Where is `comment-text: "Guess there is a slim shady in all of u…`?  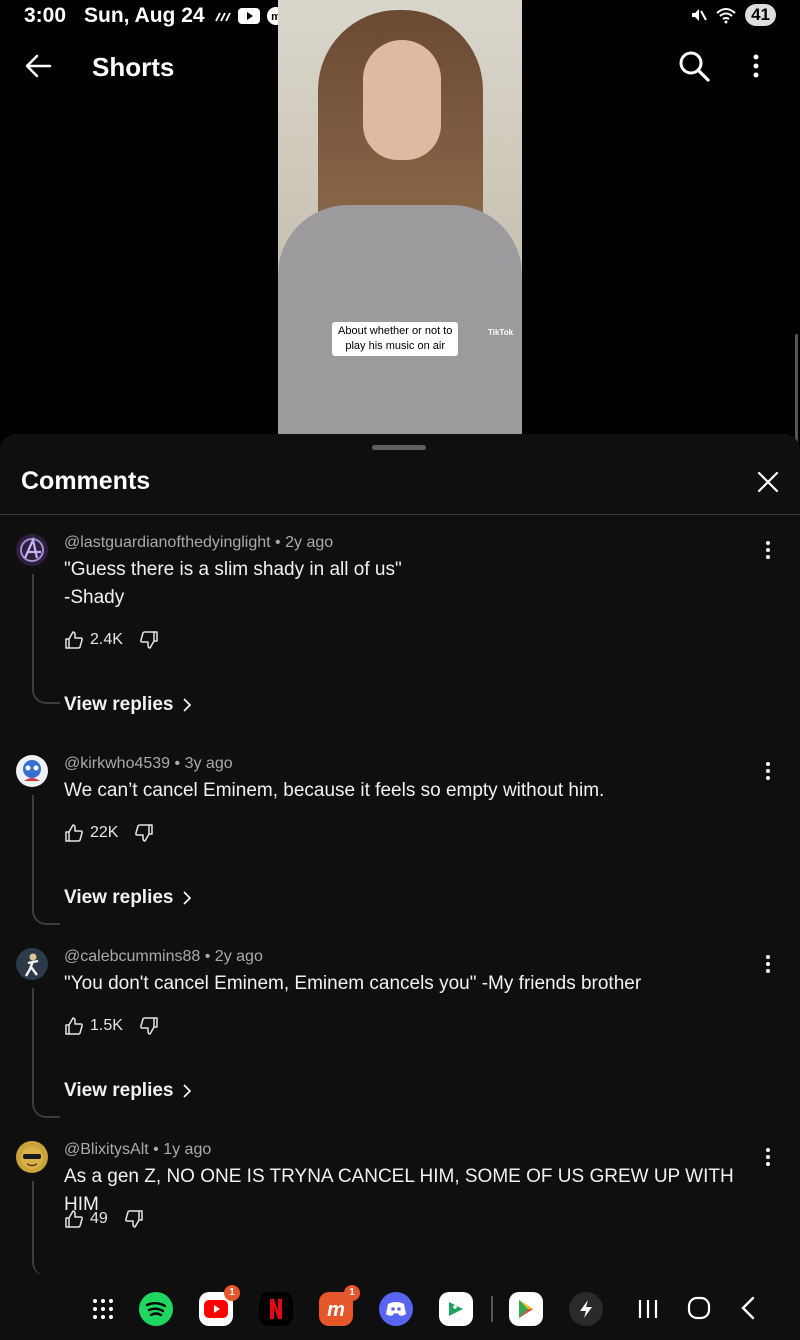 comment-text: "Guess there is a slim shady in all of u… is located at coordinates (233, 583).